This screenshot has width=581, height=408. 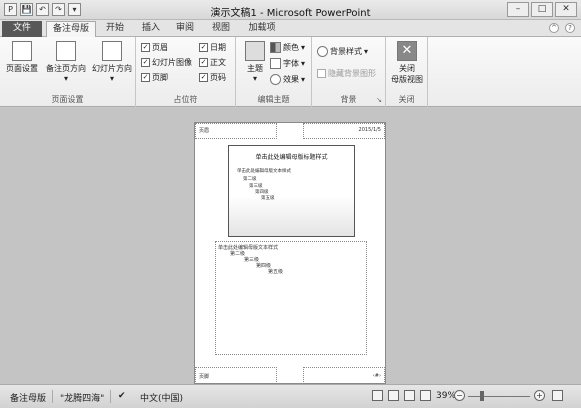 I want to click on theme-icon, so click(x=255, y=51).